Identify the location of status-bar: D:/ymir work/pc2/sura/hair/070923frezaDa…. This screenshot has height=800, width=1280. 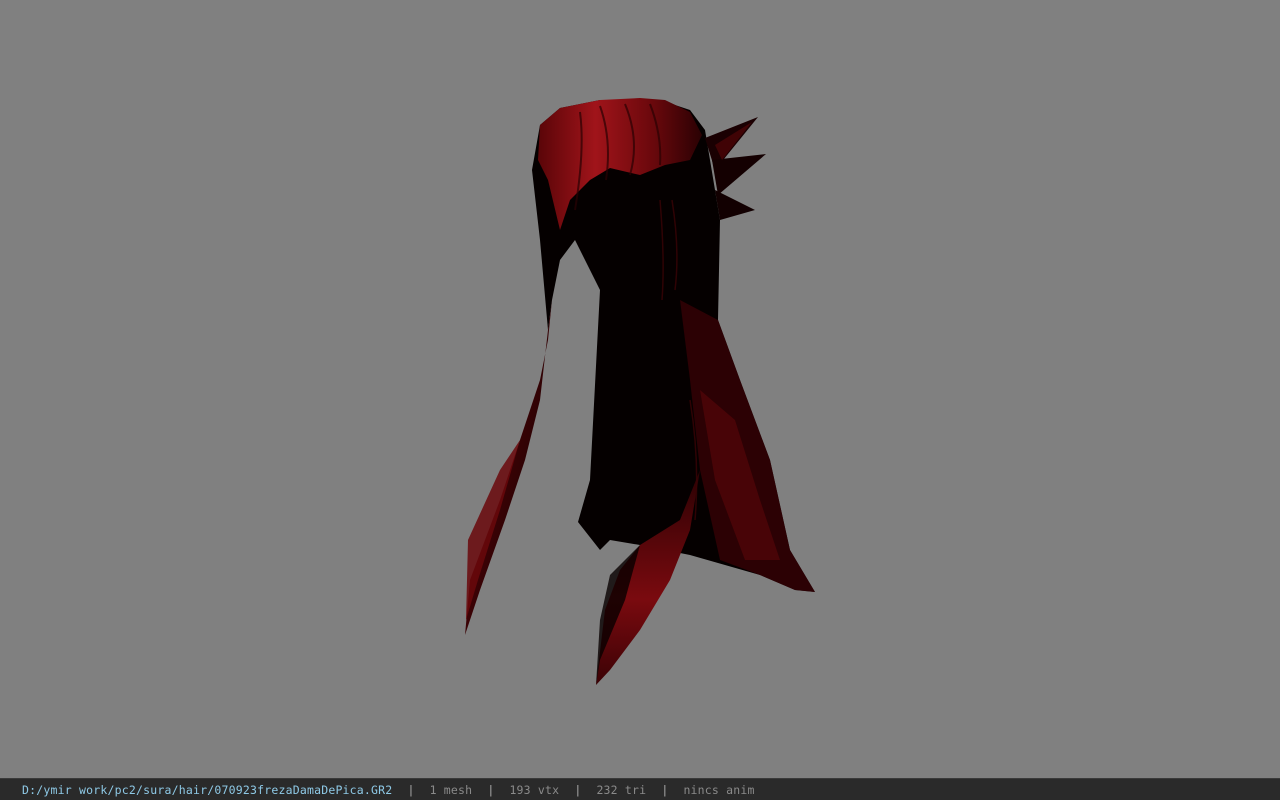
(640, 789).